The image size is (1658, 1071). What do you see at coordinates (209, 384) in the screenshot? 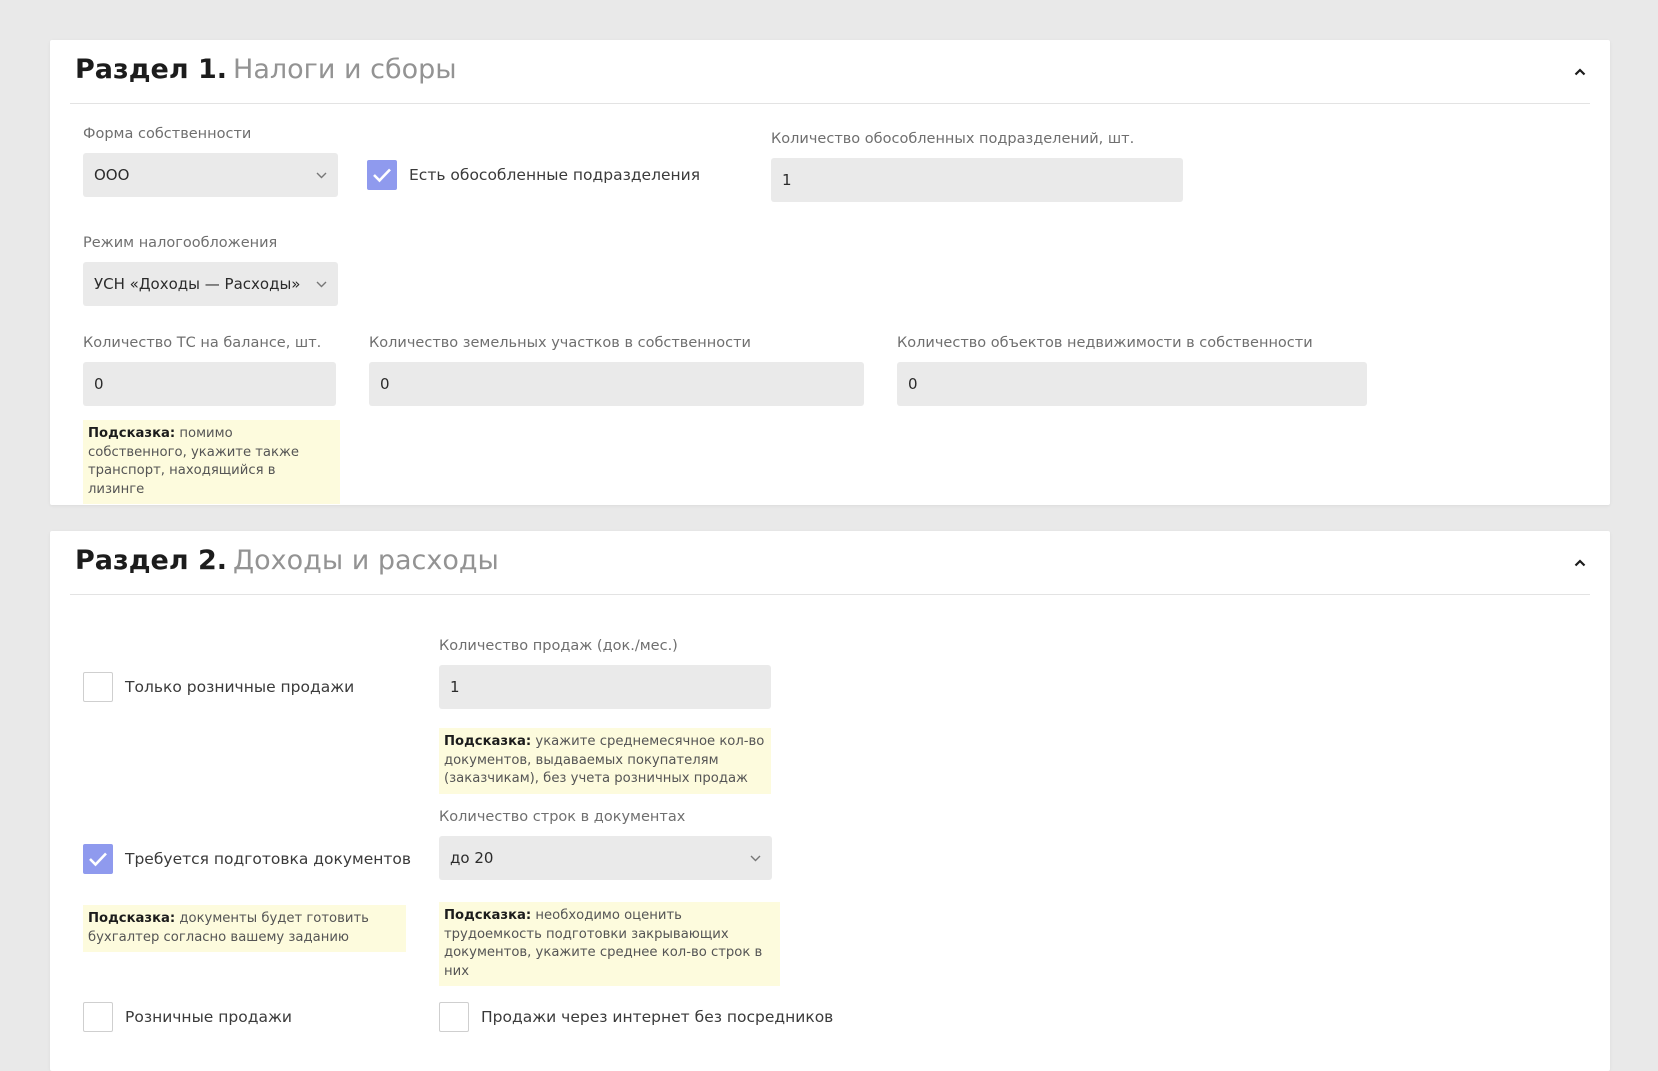
I see `vehicles-input: 0` at bounding box center [209, 384].